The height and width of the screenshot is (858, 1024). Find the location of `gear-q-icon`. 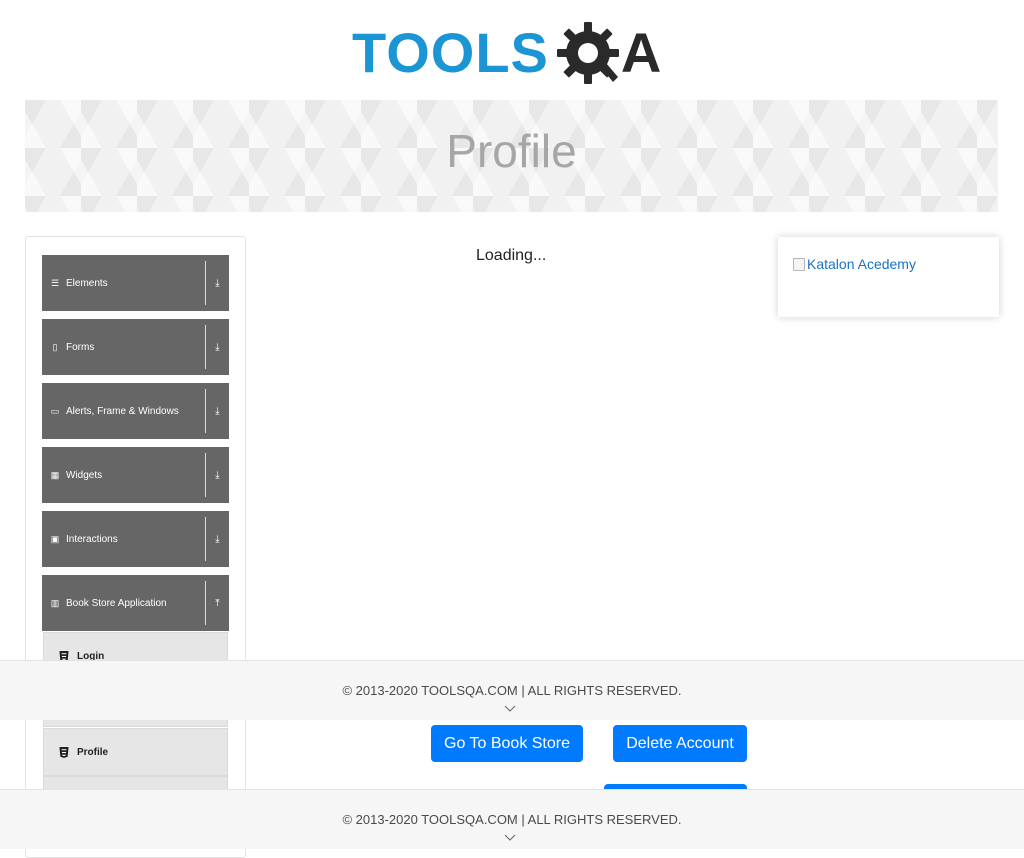

gear-q-icon is located at coordinates (587, 53).